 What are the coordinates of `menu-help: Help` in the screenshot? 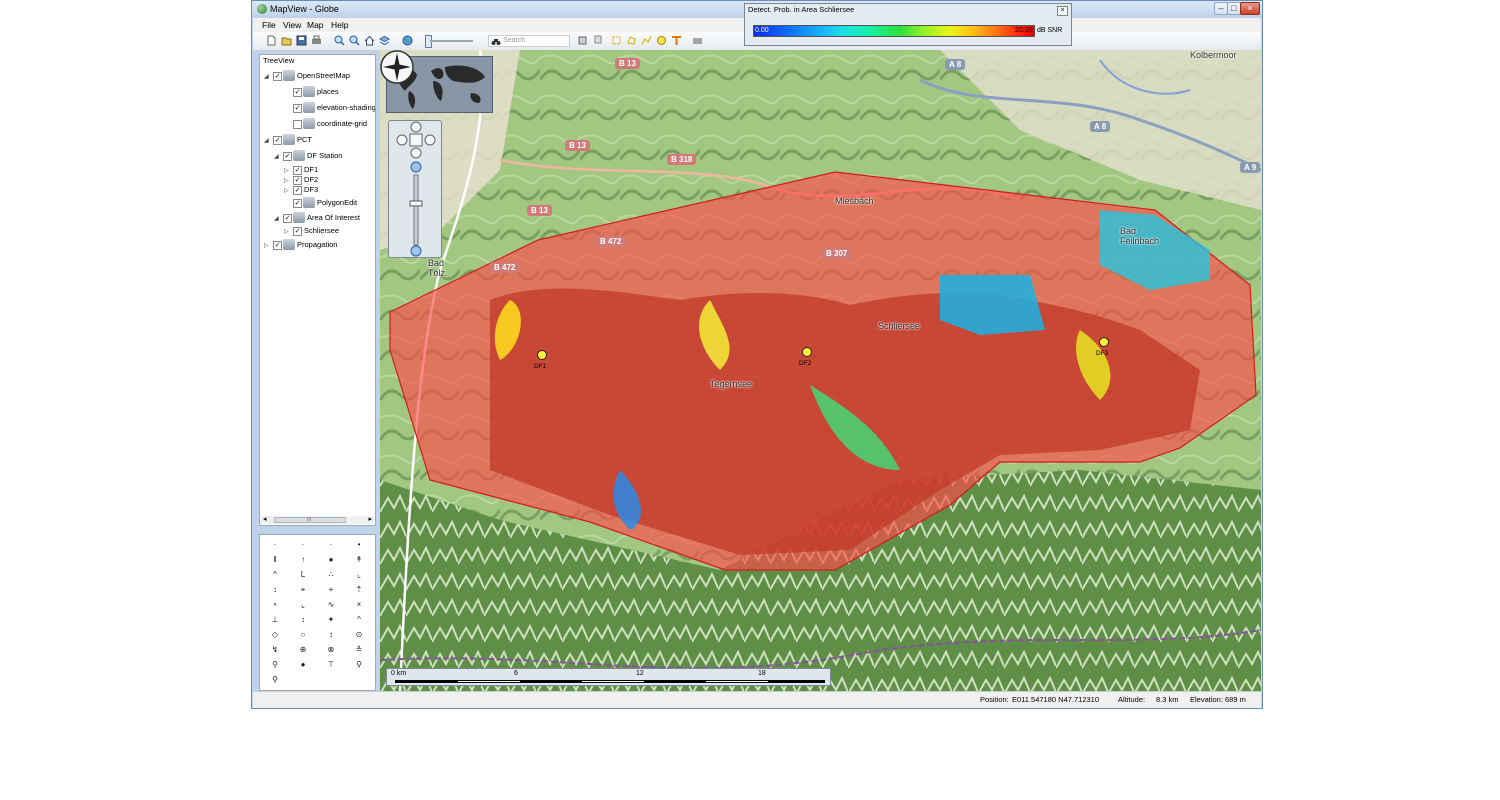 It's located at (339, 25).